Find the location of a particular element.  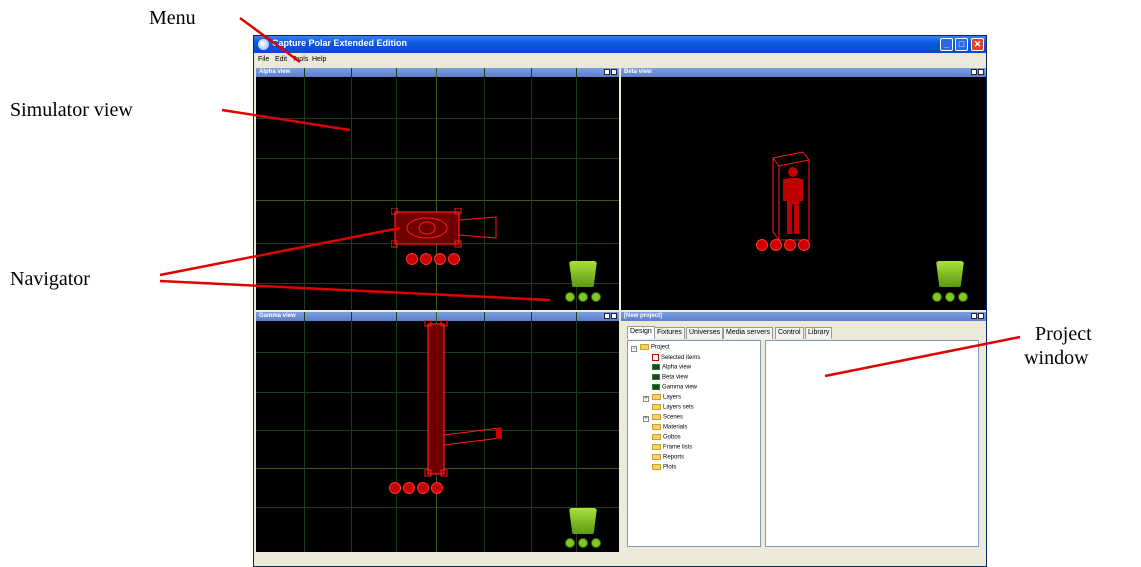

alpha-view-header: Alpha view is located at coordinates (437, 72).